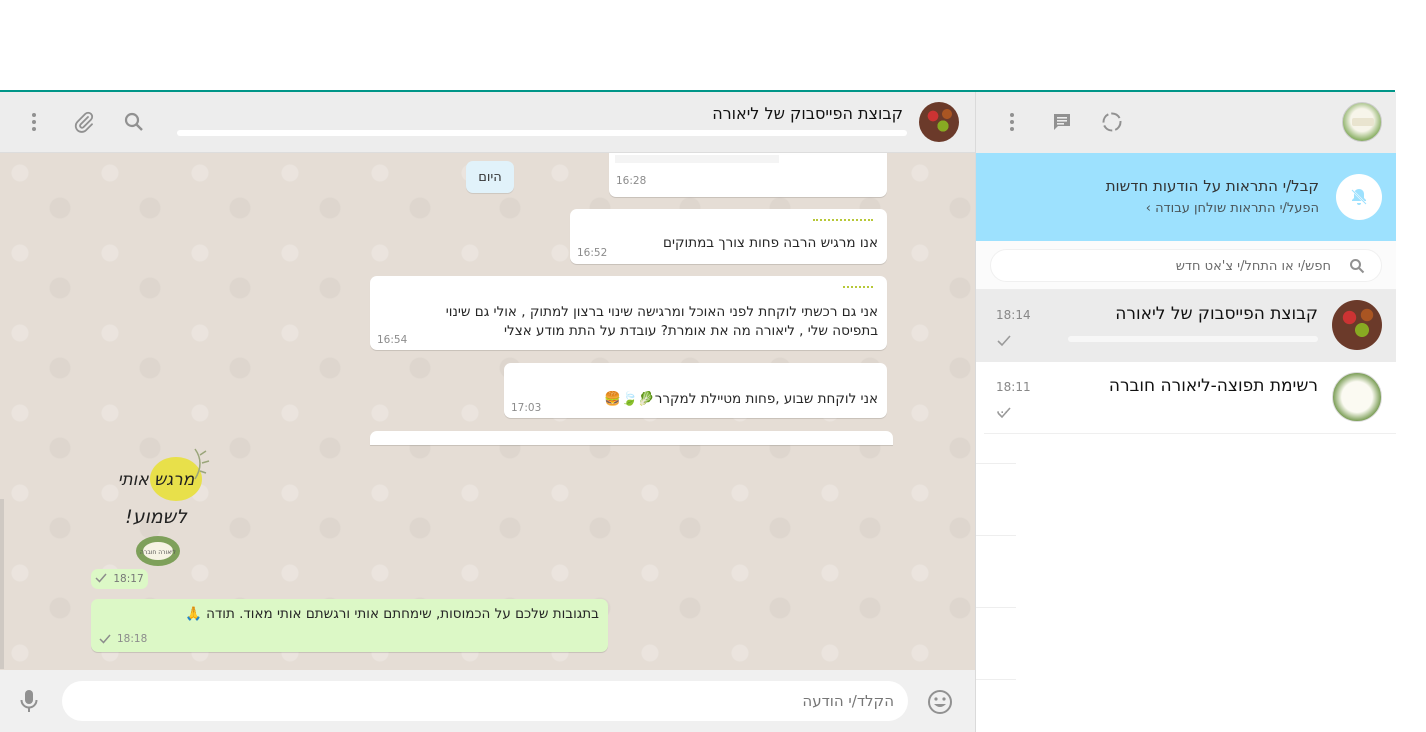 This screenshot has height=732, width=1426. What do you see at coordinates (1013, 387) in the screenshot?
I see `chat-time: 18:11` at bounding box center [1013, 387].